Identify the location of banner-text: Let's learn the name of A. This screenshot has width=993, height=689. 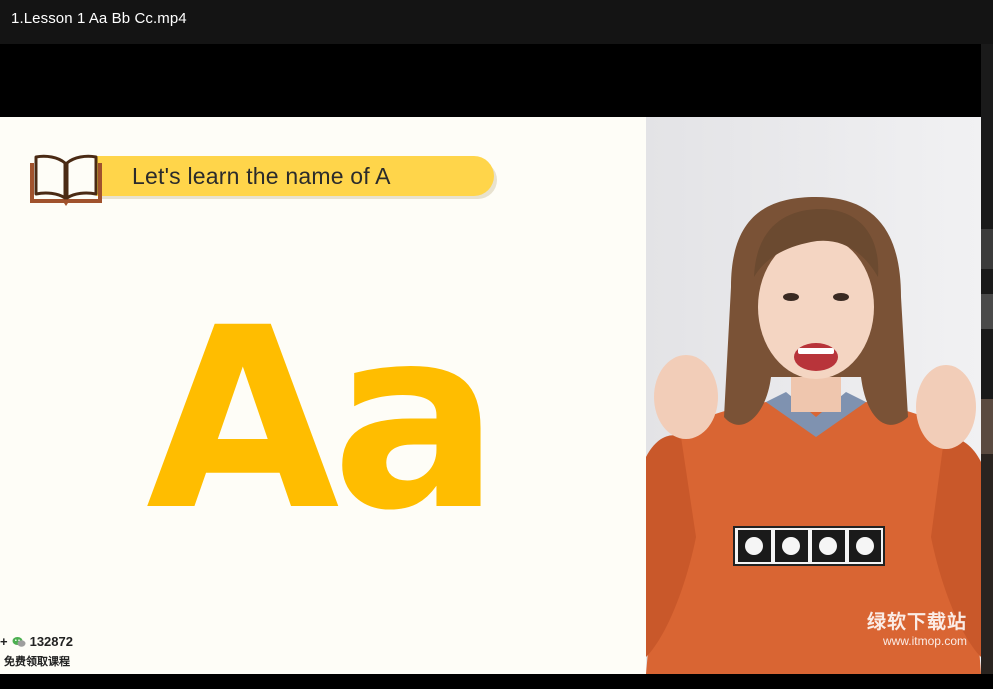
(261, 175).